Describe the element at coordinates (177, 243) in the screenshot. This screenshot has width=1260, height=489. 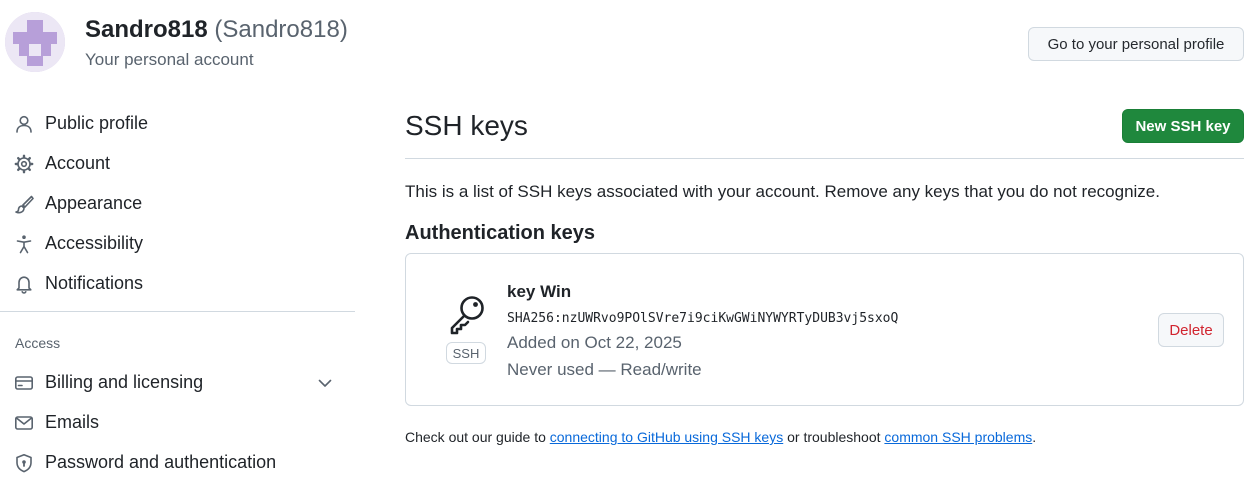
I see `sidebar-item-accessibility: Accessibility` at that location.